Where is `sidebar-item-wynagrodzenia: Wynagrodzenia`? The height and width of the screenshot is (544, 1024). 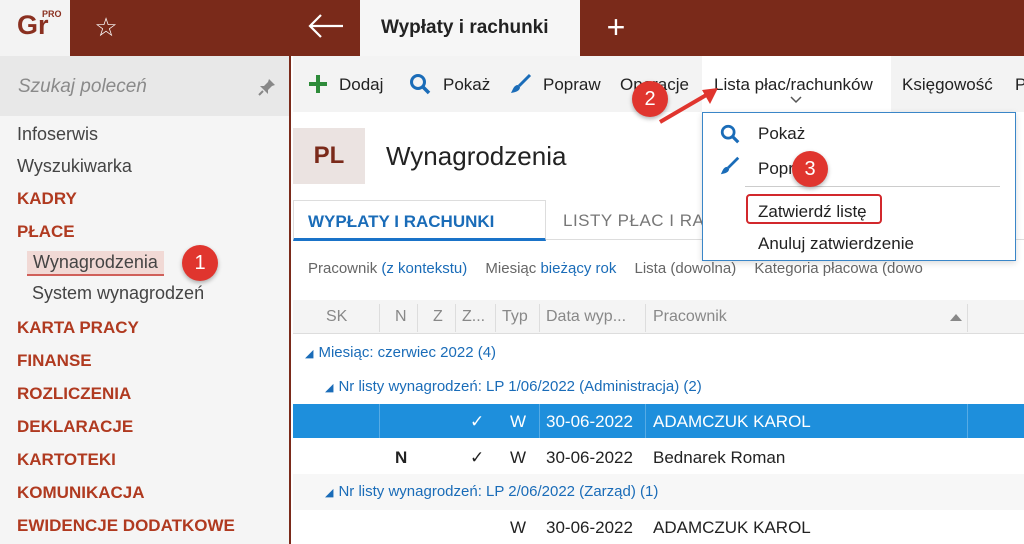
sidebar-item-wynagrodzenia: Wynagrodzenia is located at coordinates (95, 263).